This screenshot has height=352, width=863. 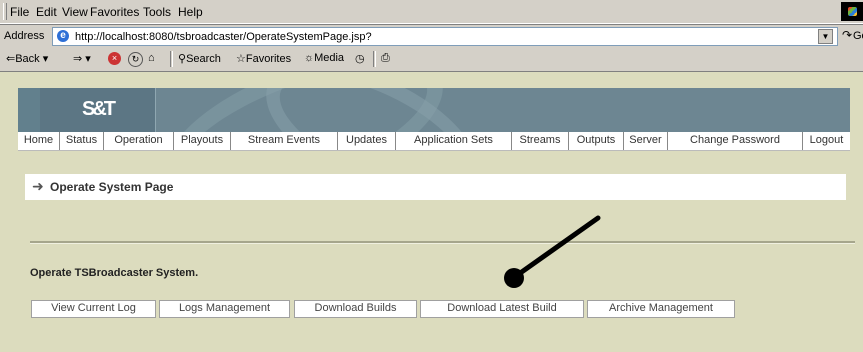 I want to click on menu-favorites: Favorites, so click(x=114, y=12).